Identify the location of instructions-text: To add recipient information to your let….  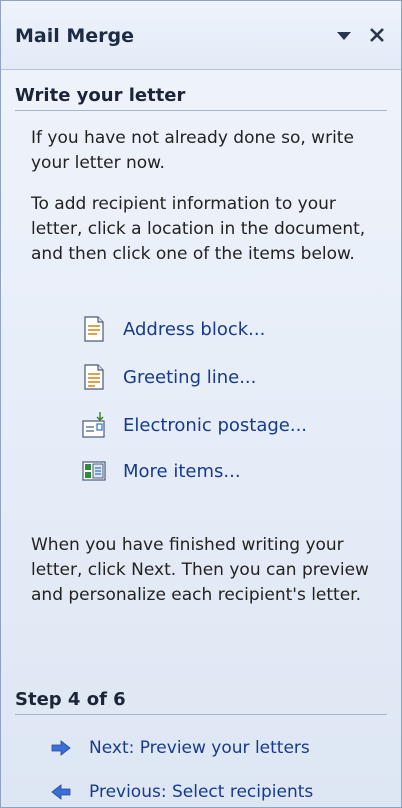
(198, 229).